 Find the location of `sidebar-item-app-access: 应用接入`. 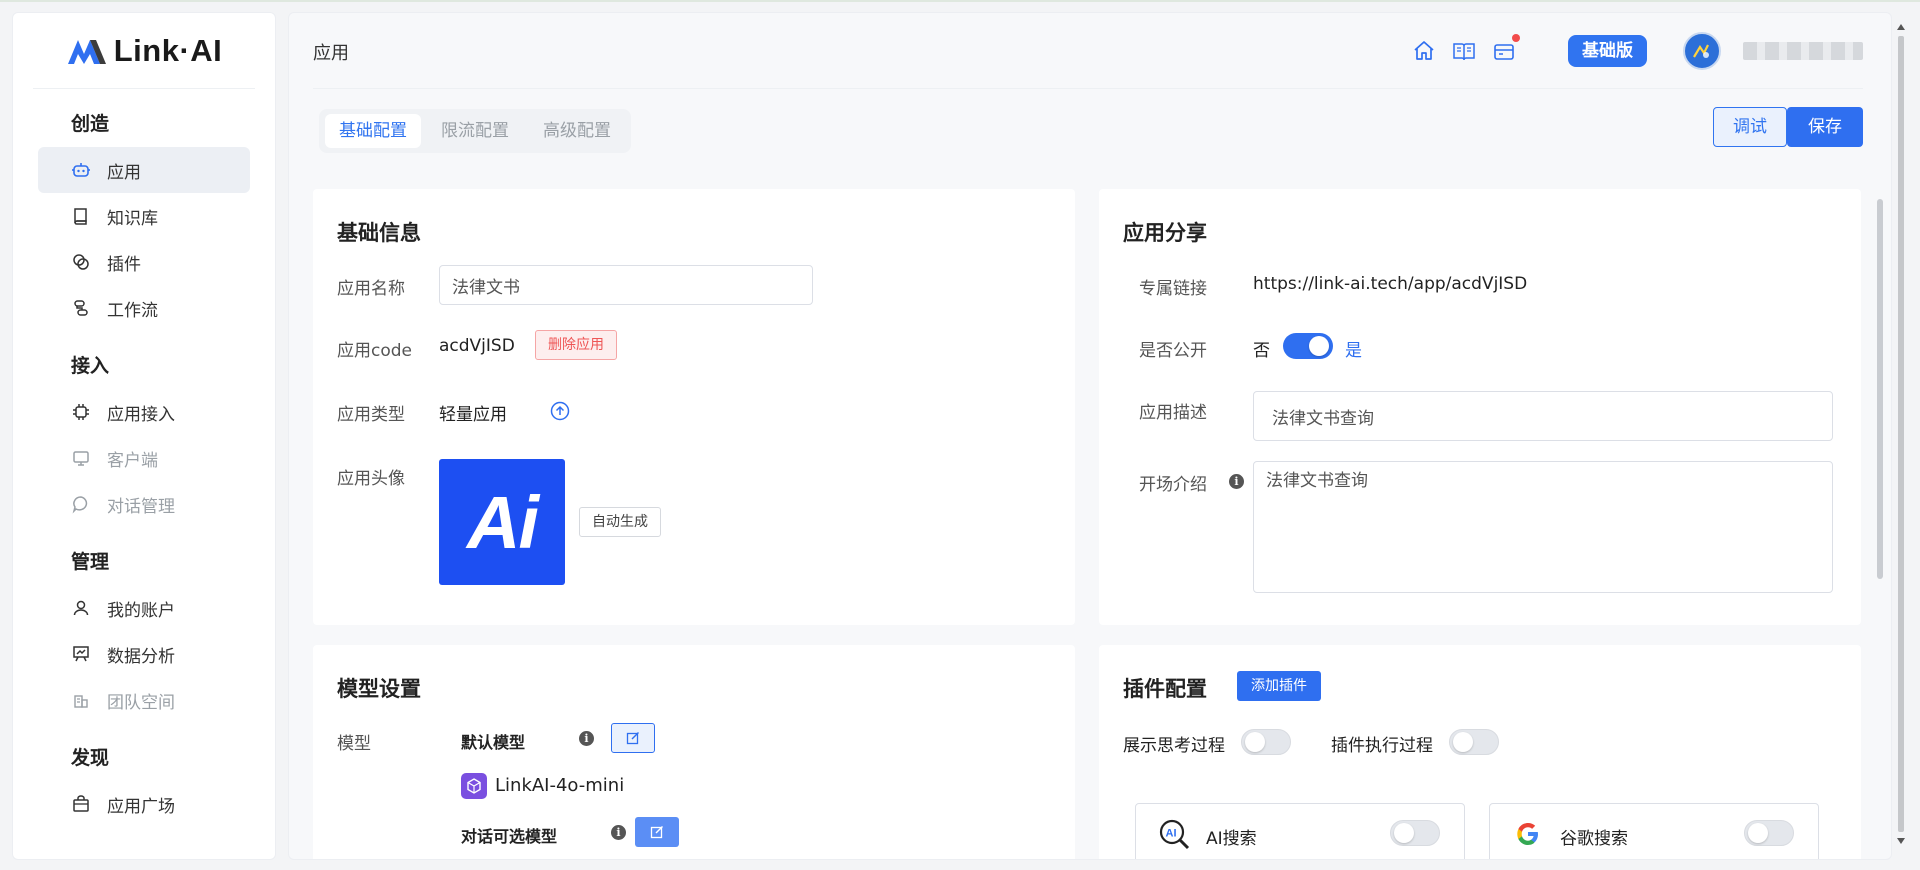

sidebar-item-app-access: 应用接入 is located at coordinates (144, 412).